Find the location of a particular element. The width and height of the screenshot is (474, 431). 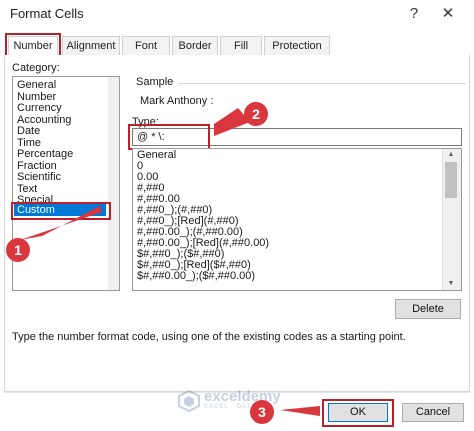

step-1-badge: 1 is located at coordinates (18, 250).